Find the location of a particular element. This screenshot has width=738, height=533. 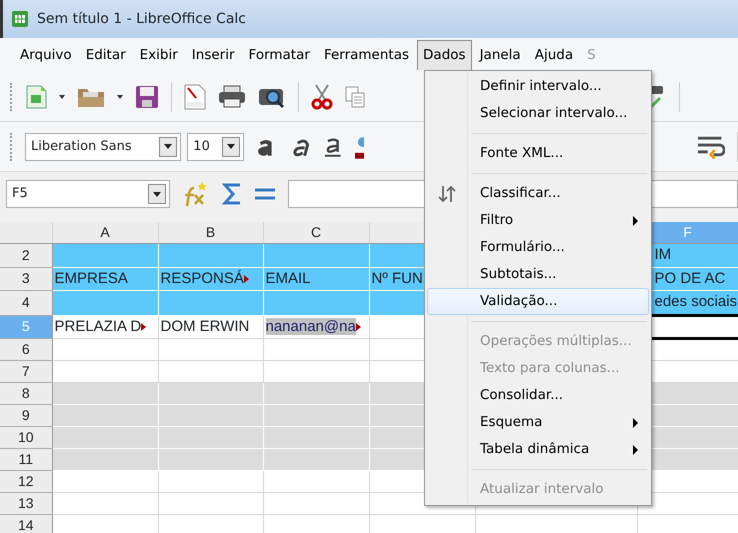

column-header: A is located at coordinates (105, 233).